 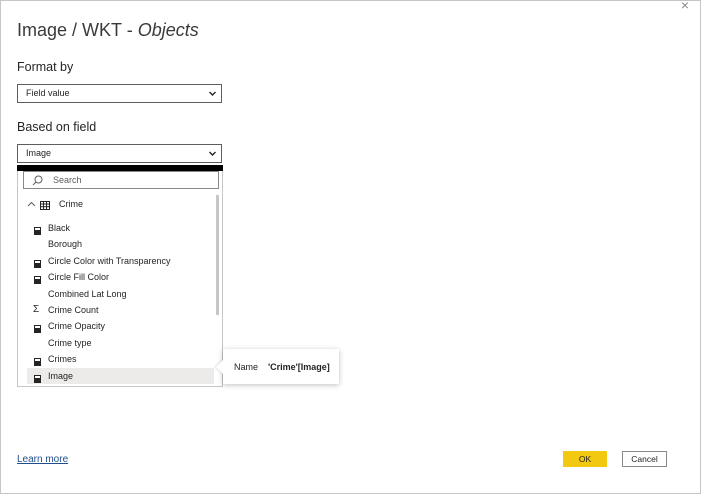 I want to click on list-item-label: Black, so click(x=59, y=228).